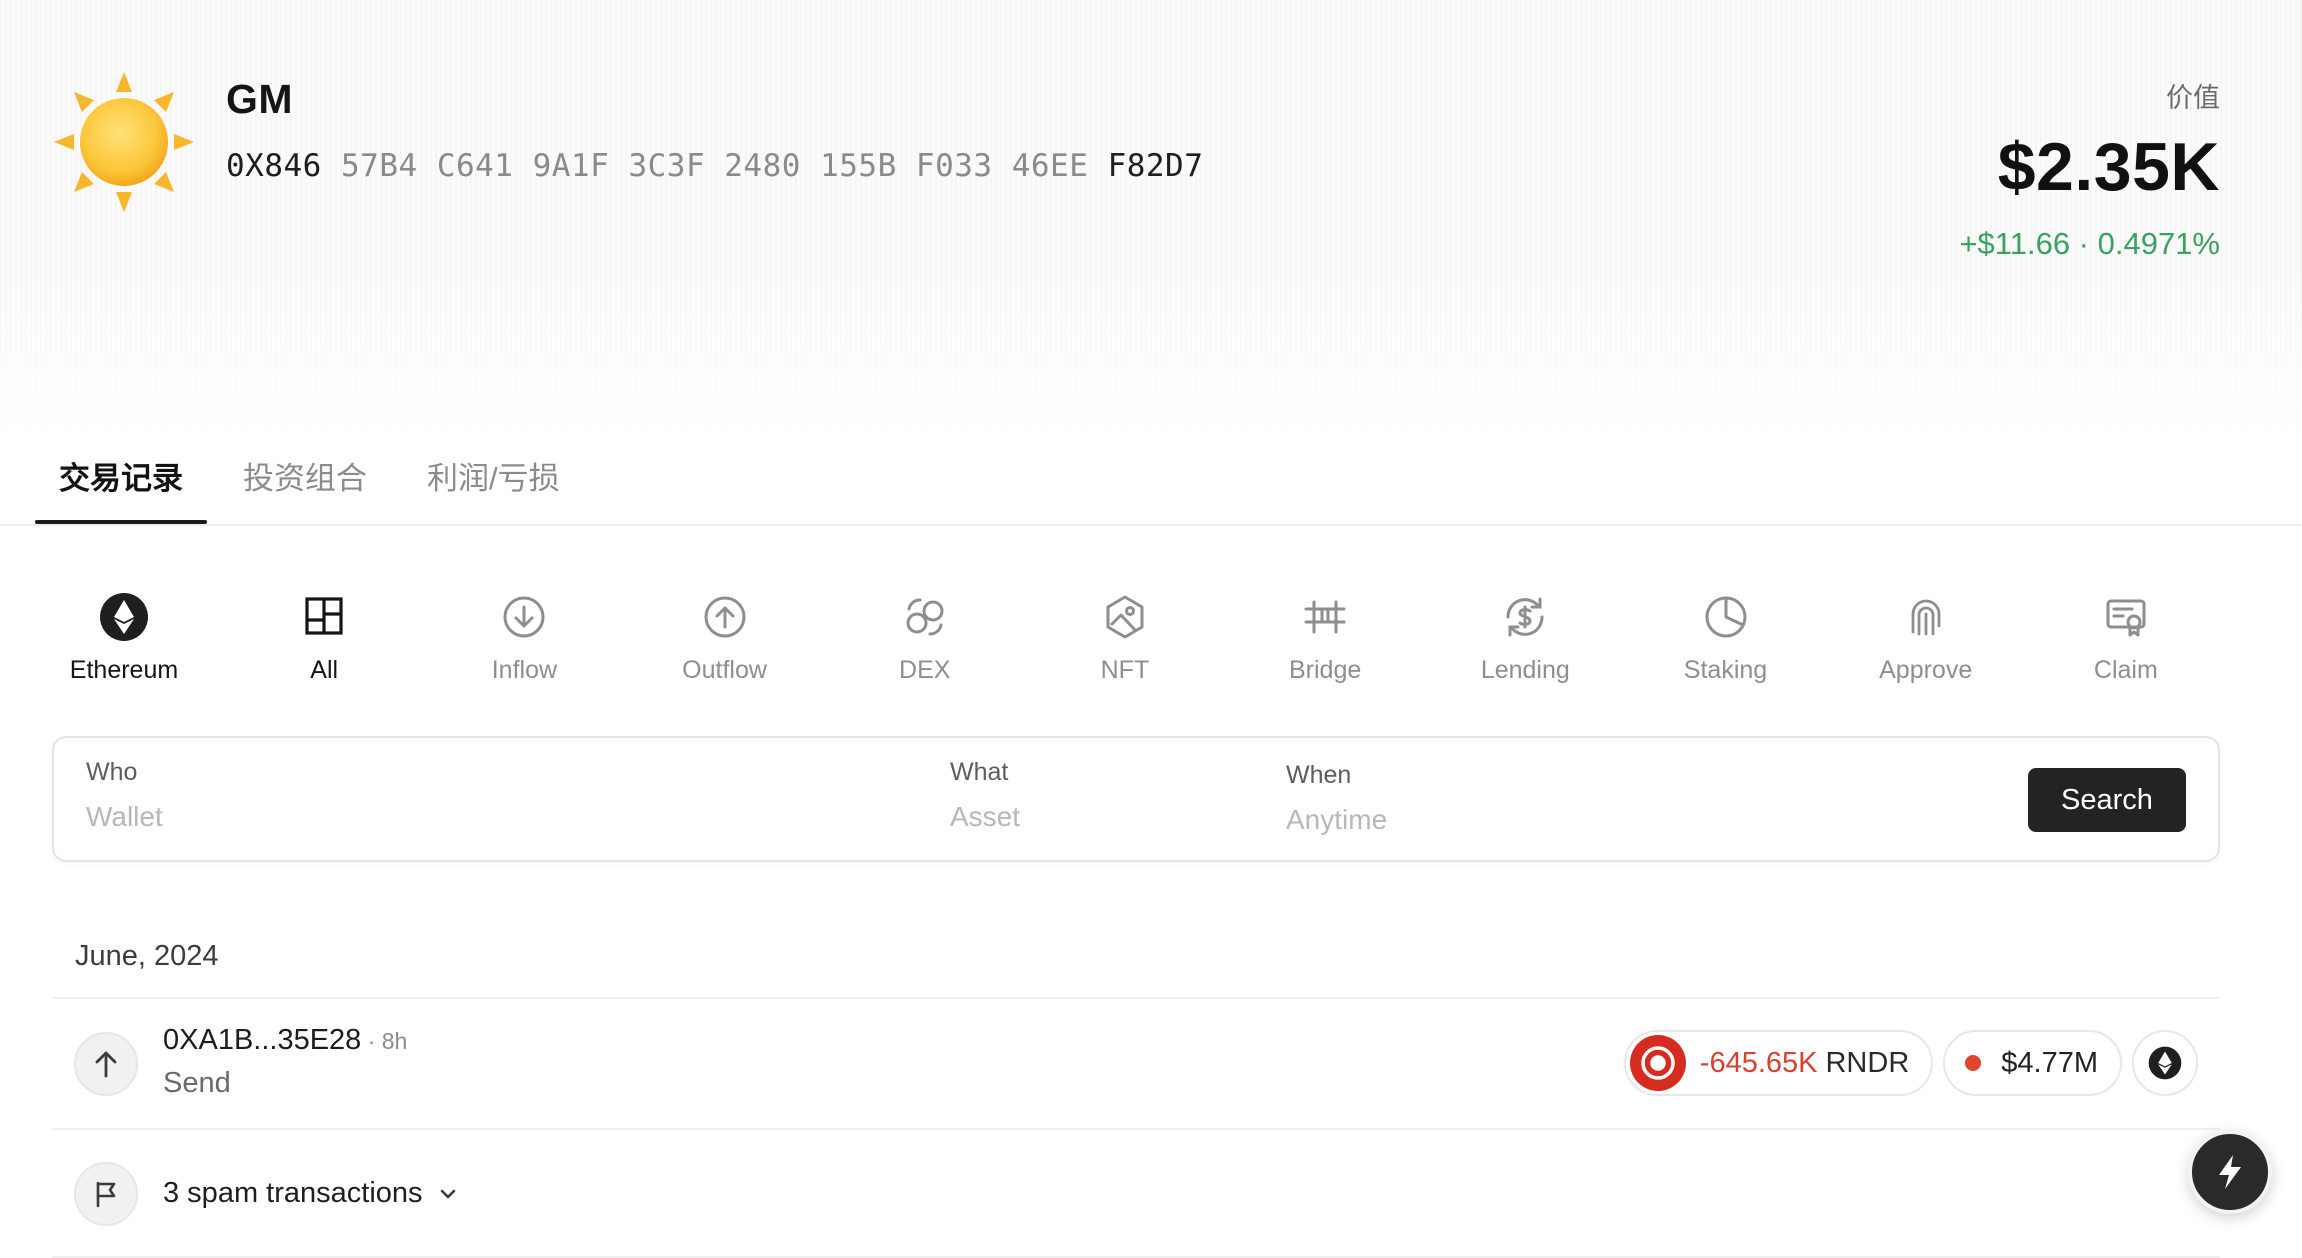 This screenshot has width=2302, height=1258. Describe the element at coordinates (147, 956) in the screenshot. I see `month-heading: June, 2024` at that location.